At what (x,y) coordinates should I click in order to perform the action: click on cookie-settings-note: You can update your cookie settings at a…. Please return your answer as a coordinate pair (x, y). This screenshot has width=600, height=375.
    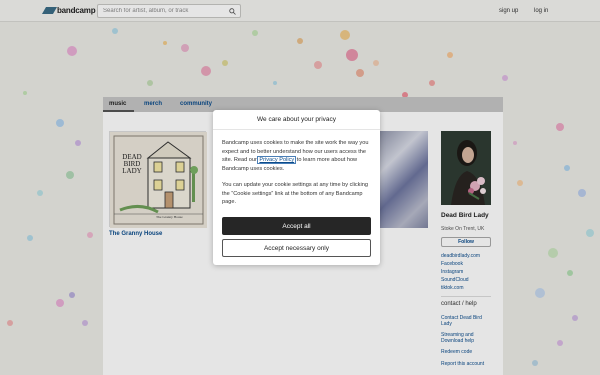
    Looking at the image, I should click on (295, 193).